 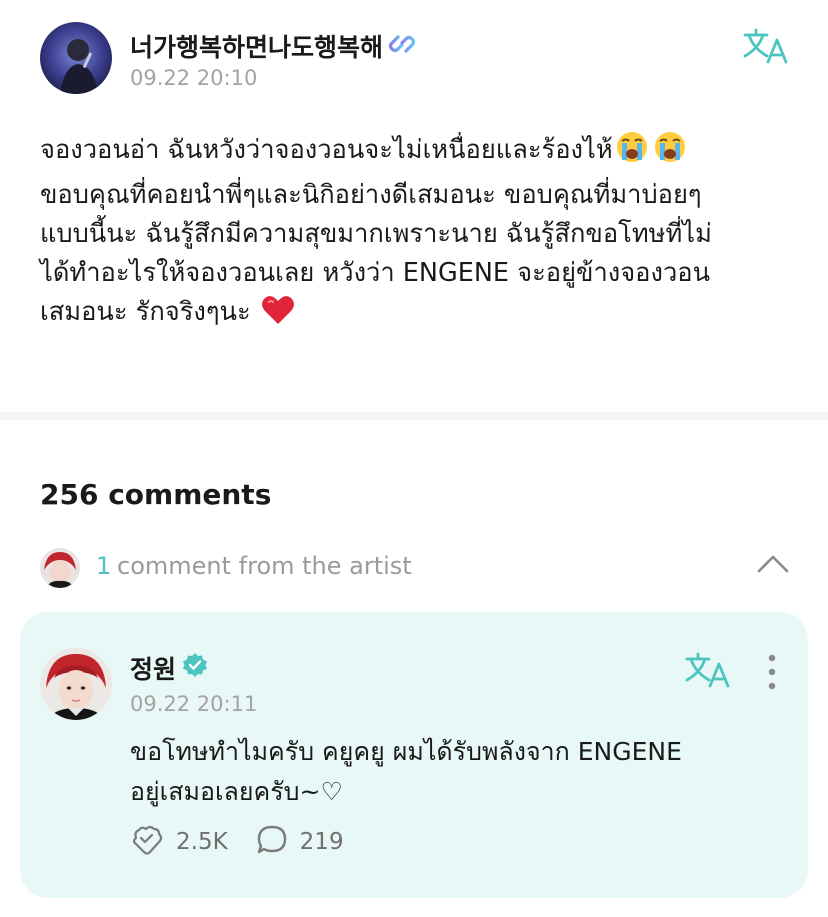 What do you see at coordinates (194, 78) in the screenshot?
I see `post-timestamp: 09.22 20:10` at bounding box center [194, 78].